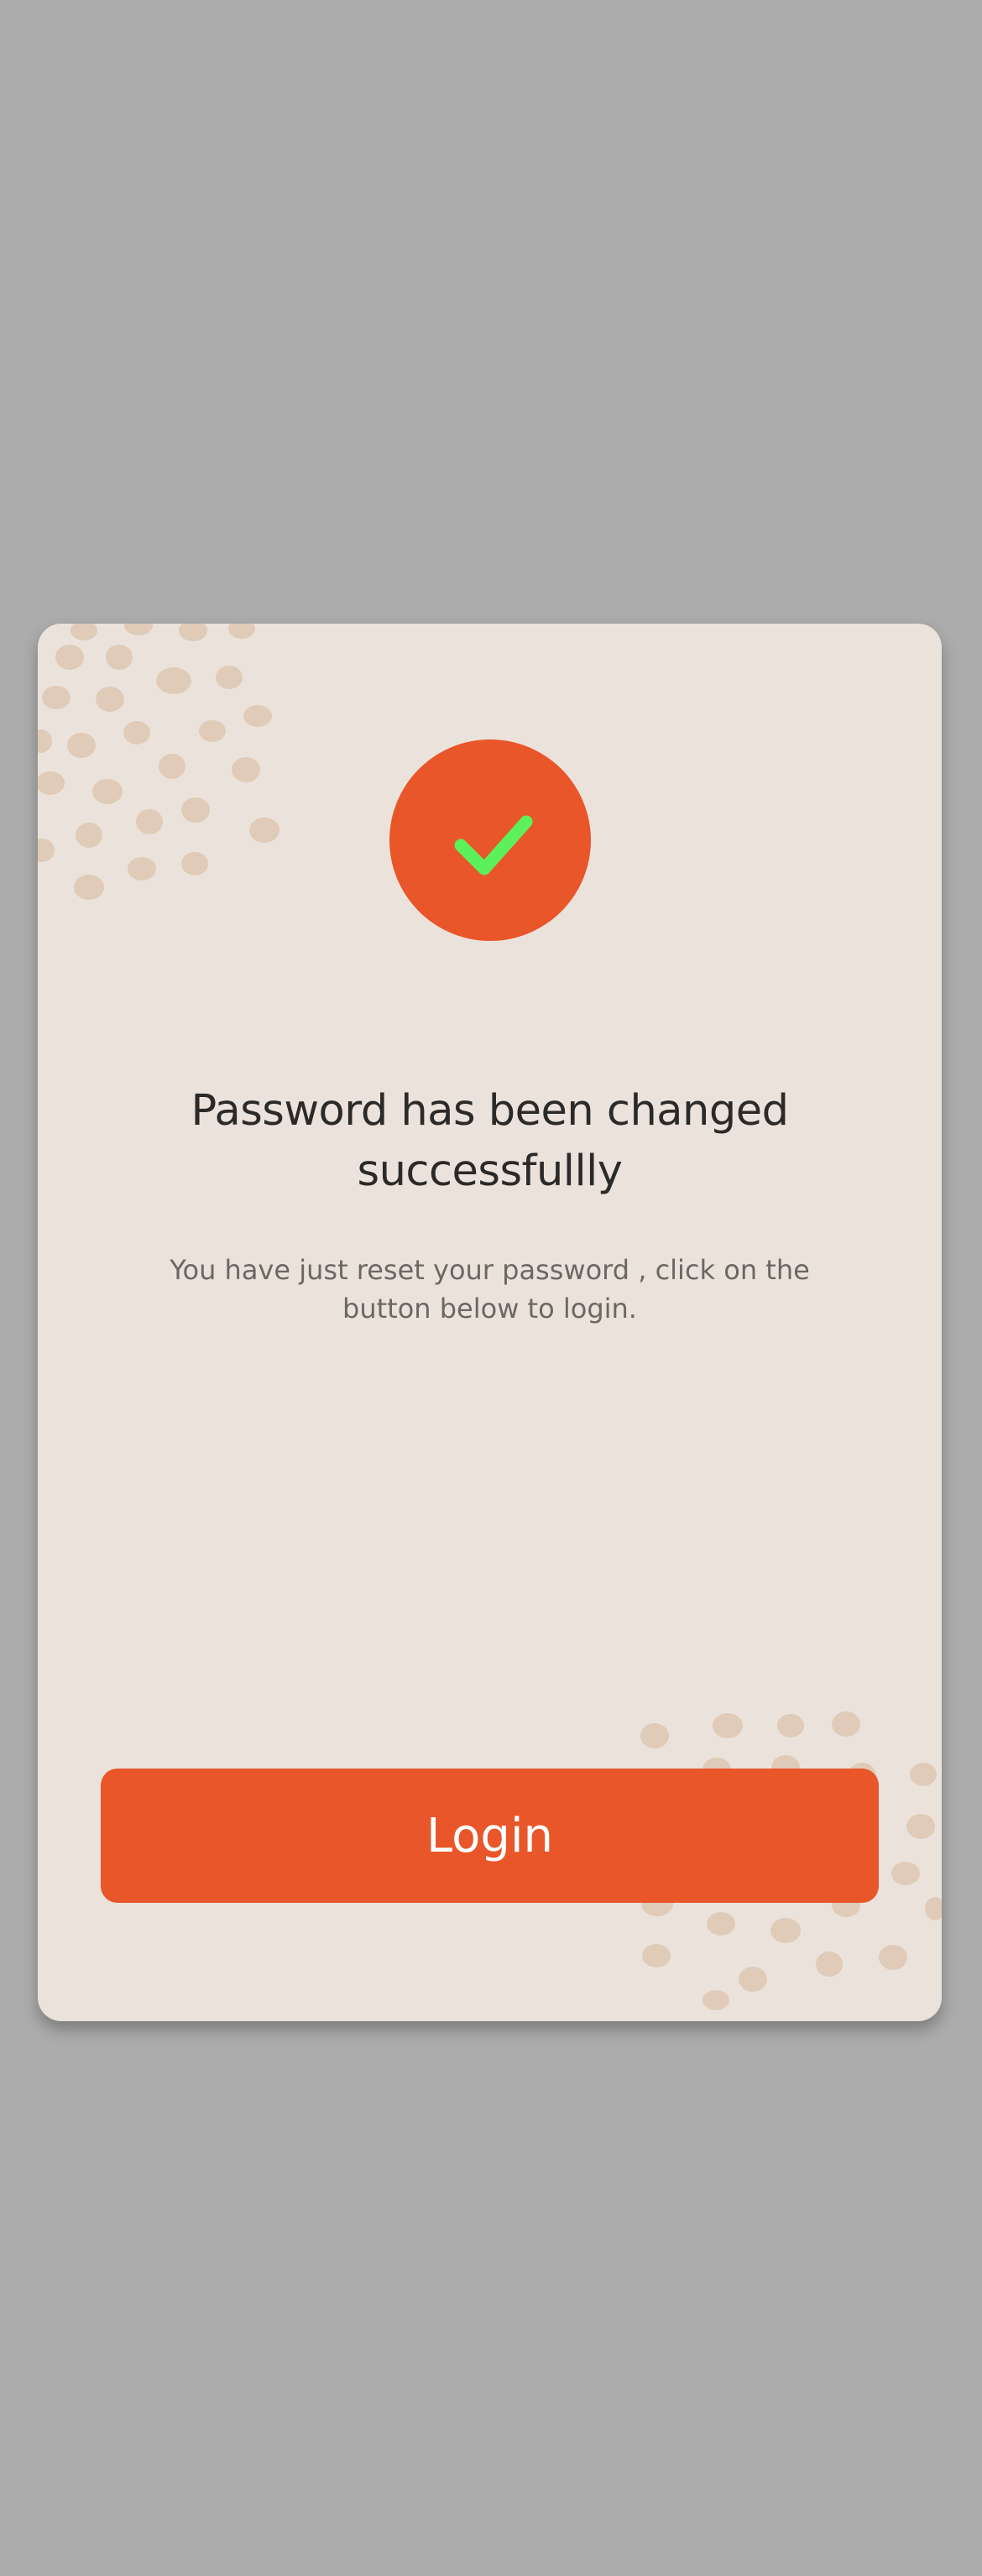 The height and width of the screenshot is (2576, 982). I want to click on login-button: Login, so click(490, 1836).